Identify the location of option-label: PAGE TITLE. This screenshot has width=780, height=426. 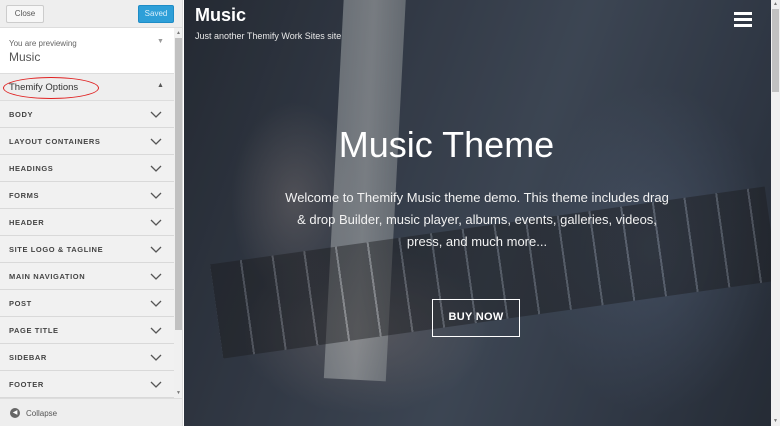
(34, 330).